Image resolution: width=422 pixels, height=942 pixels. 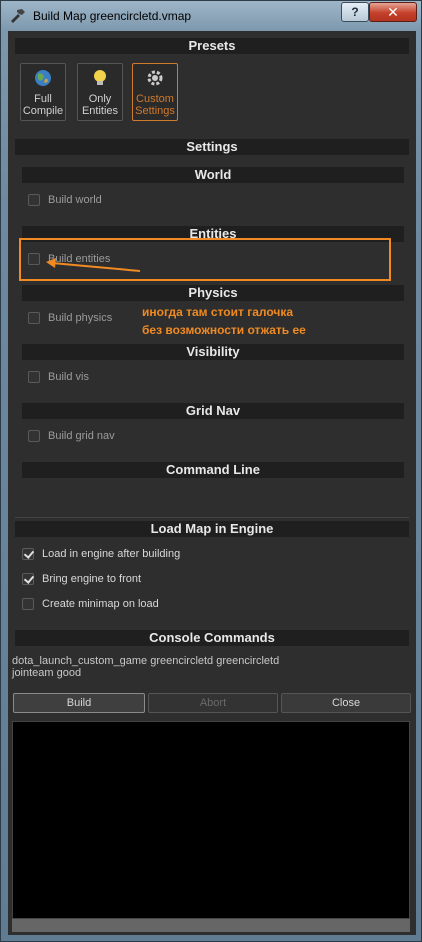 What do you see at coordinates (100, 604) in the screenshot?
I see `create-minimap-label: Create minimap on load` at bounding box center [100, 604].